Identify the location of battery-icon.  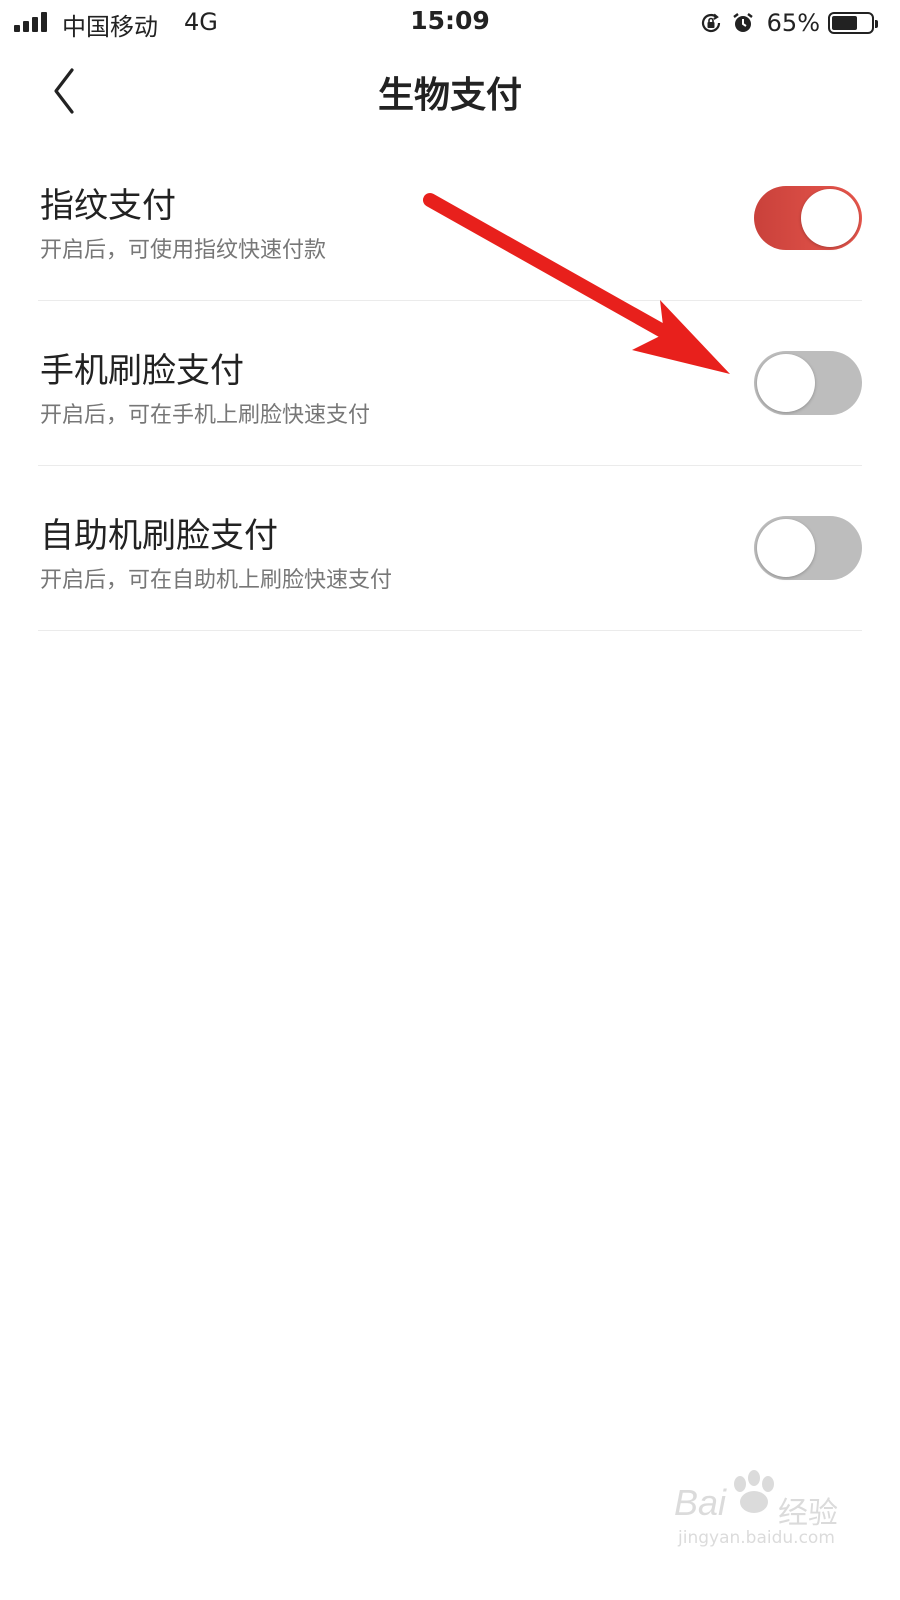
(853, 23).